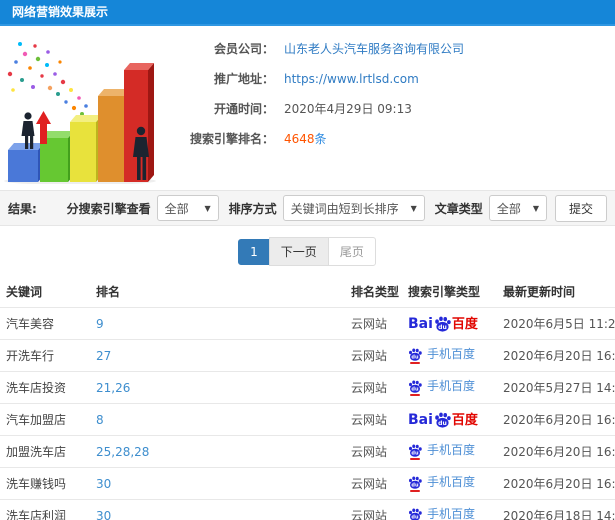 The width and height of the screenshot is (615, 520). Describe the element at coordinates (45, 387) in the screenshot. I see `keyword-cell: 洗车店投资` at that location.